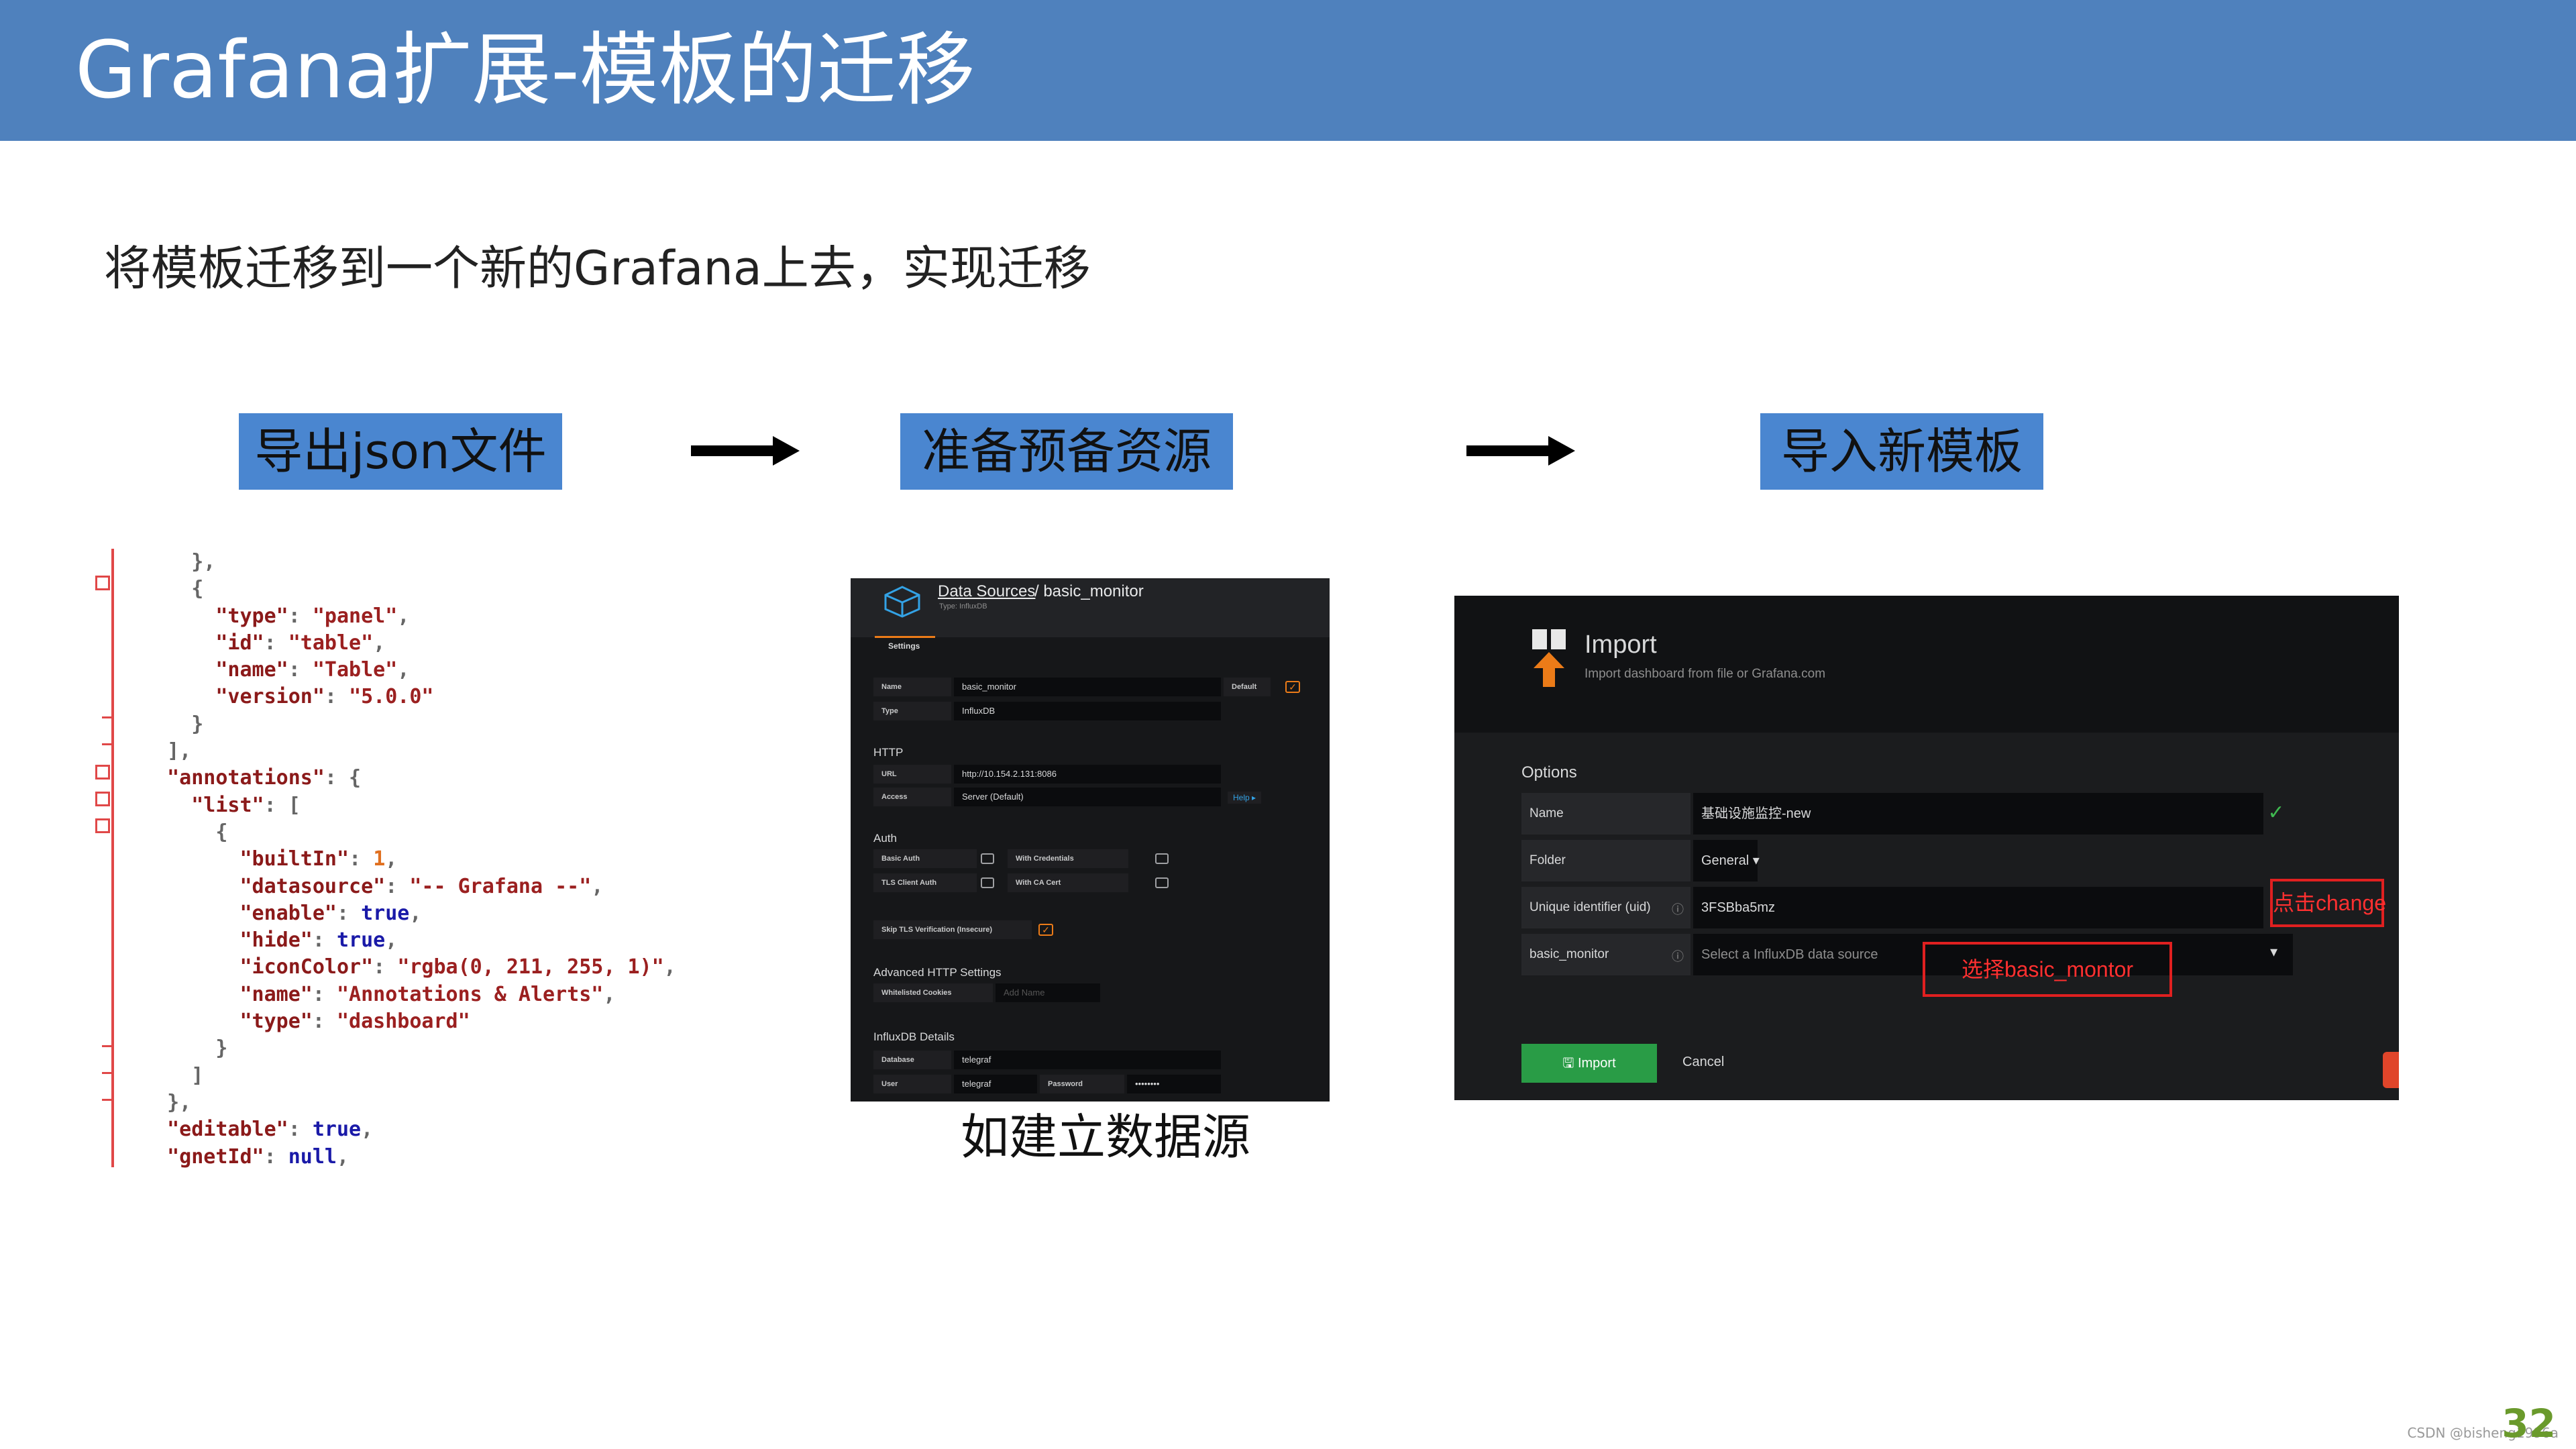  What do you see at coordinates (355, 670) in the screenshot?
I see `code-token: "Table"` at bounding box center [355, 670].